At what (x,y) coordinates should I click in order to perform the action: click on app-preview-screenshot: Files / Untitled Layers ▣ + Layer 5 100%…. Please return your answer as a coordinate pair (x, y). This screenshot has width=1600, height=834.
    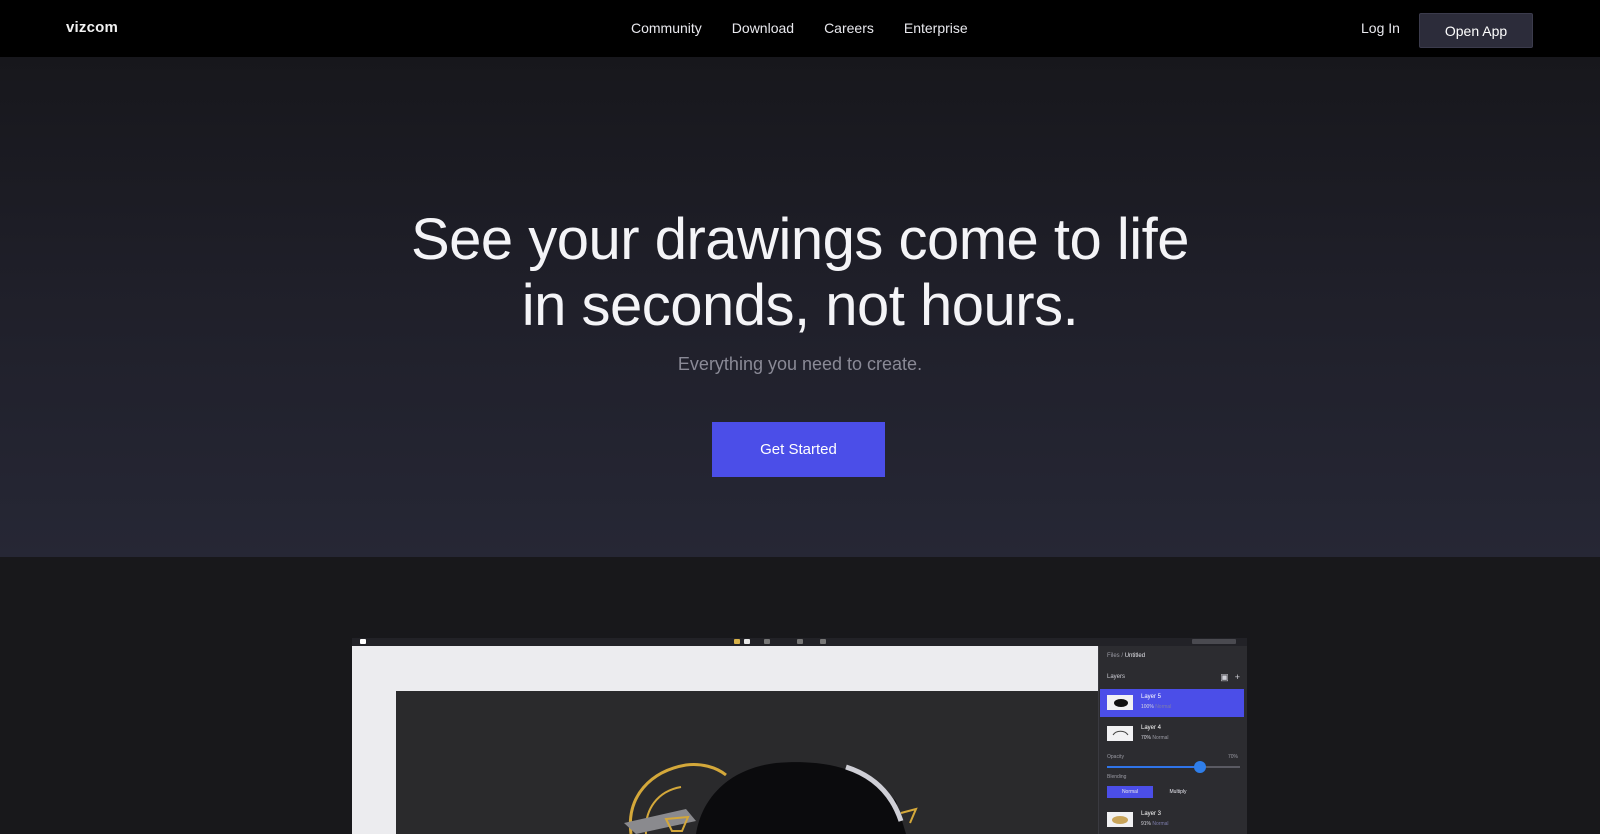
    Looking at the image, I should click on (799, 736).